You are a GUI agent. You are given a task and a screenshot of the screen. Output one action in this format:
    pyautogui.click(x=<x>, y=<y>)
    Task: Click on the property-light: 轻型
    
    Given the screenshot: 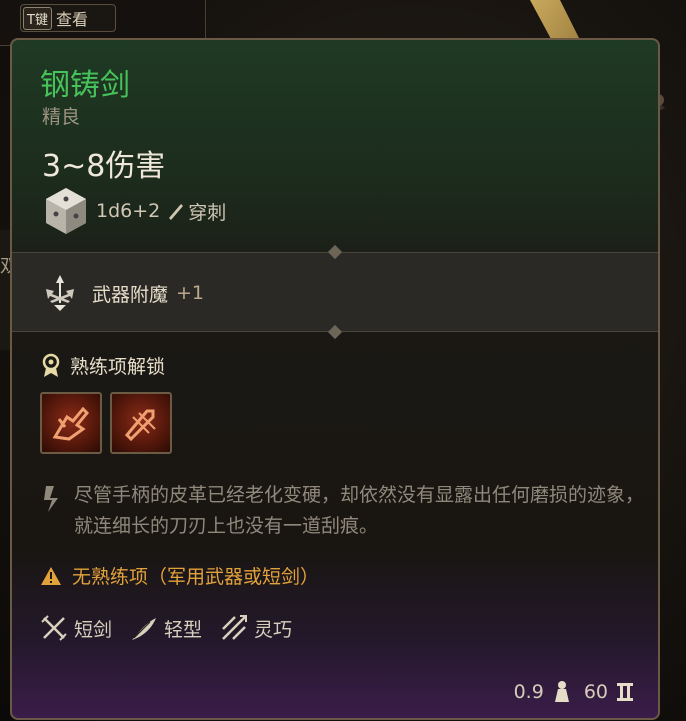 What is the action you would take?
    pyautogui.click(x=166, y=628)
    